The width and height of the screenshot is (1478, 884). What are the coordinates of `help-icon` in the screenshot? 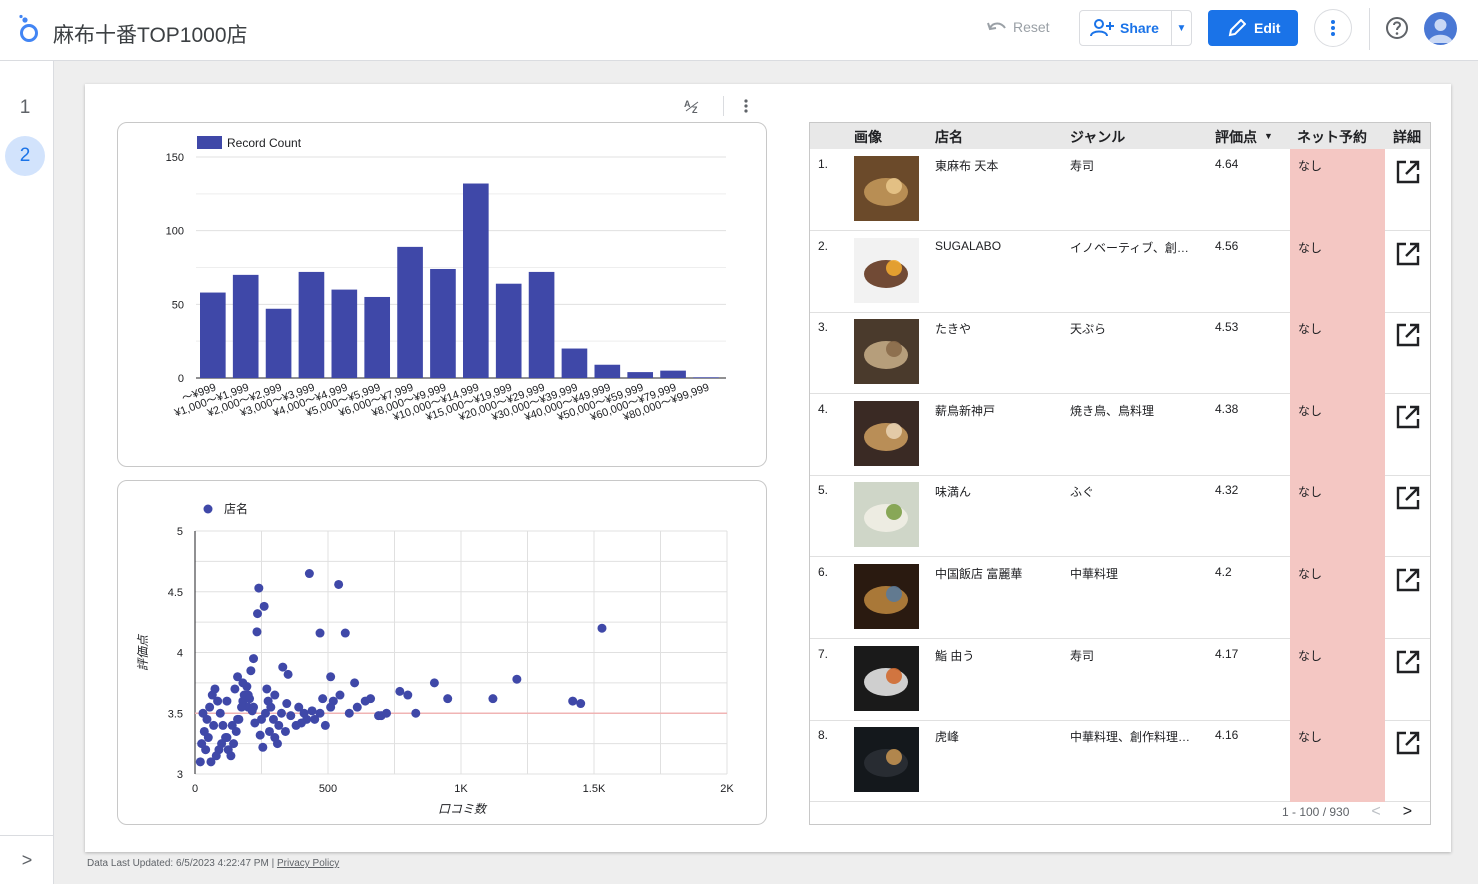 It's located at (1397, 28).